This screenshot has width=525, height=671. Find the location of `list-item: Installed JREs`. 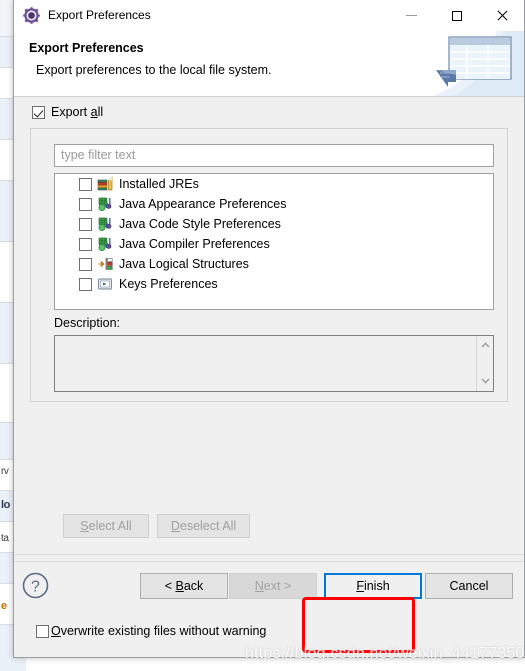

list-item: Installed JREs is located at coordinates (274, 184).